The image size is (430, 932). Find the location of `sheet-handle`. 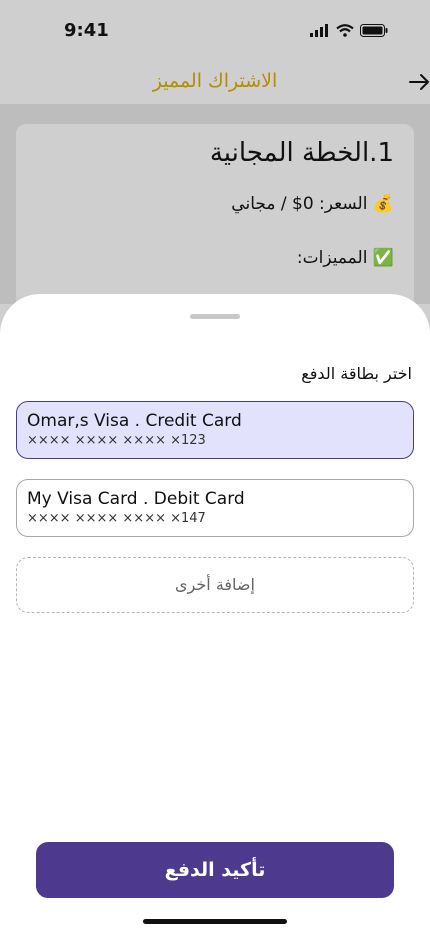

sheet-handle is located at coordinates (215, 316).